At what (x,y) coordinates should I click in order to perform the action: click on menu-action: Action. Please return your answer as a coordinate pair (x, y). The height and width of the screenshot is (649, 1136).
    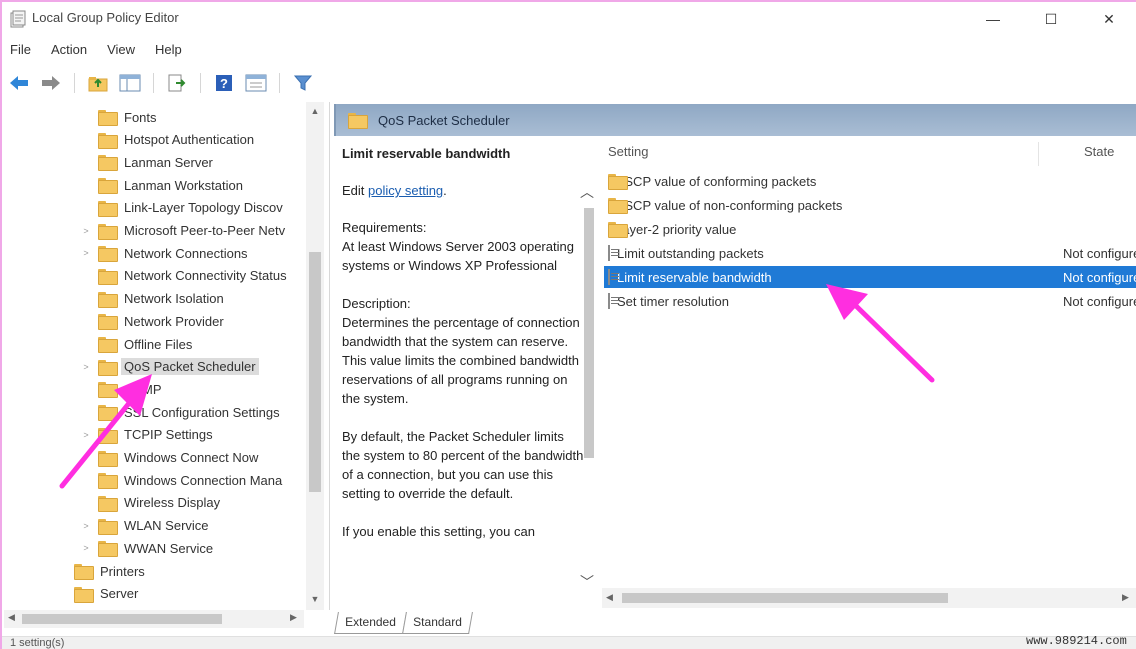
    Looking at the image, I should click on (69, 51).